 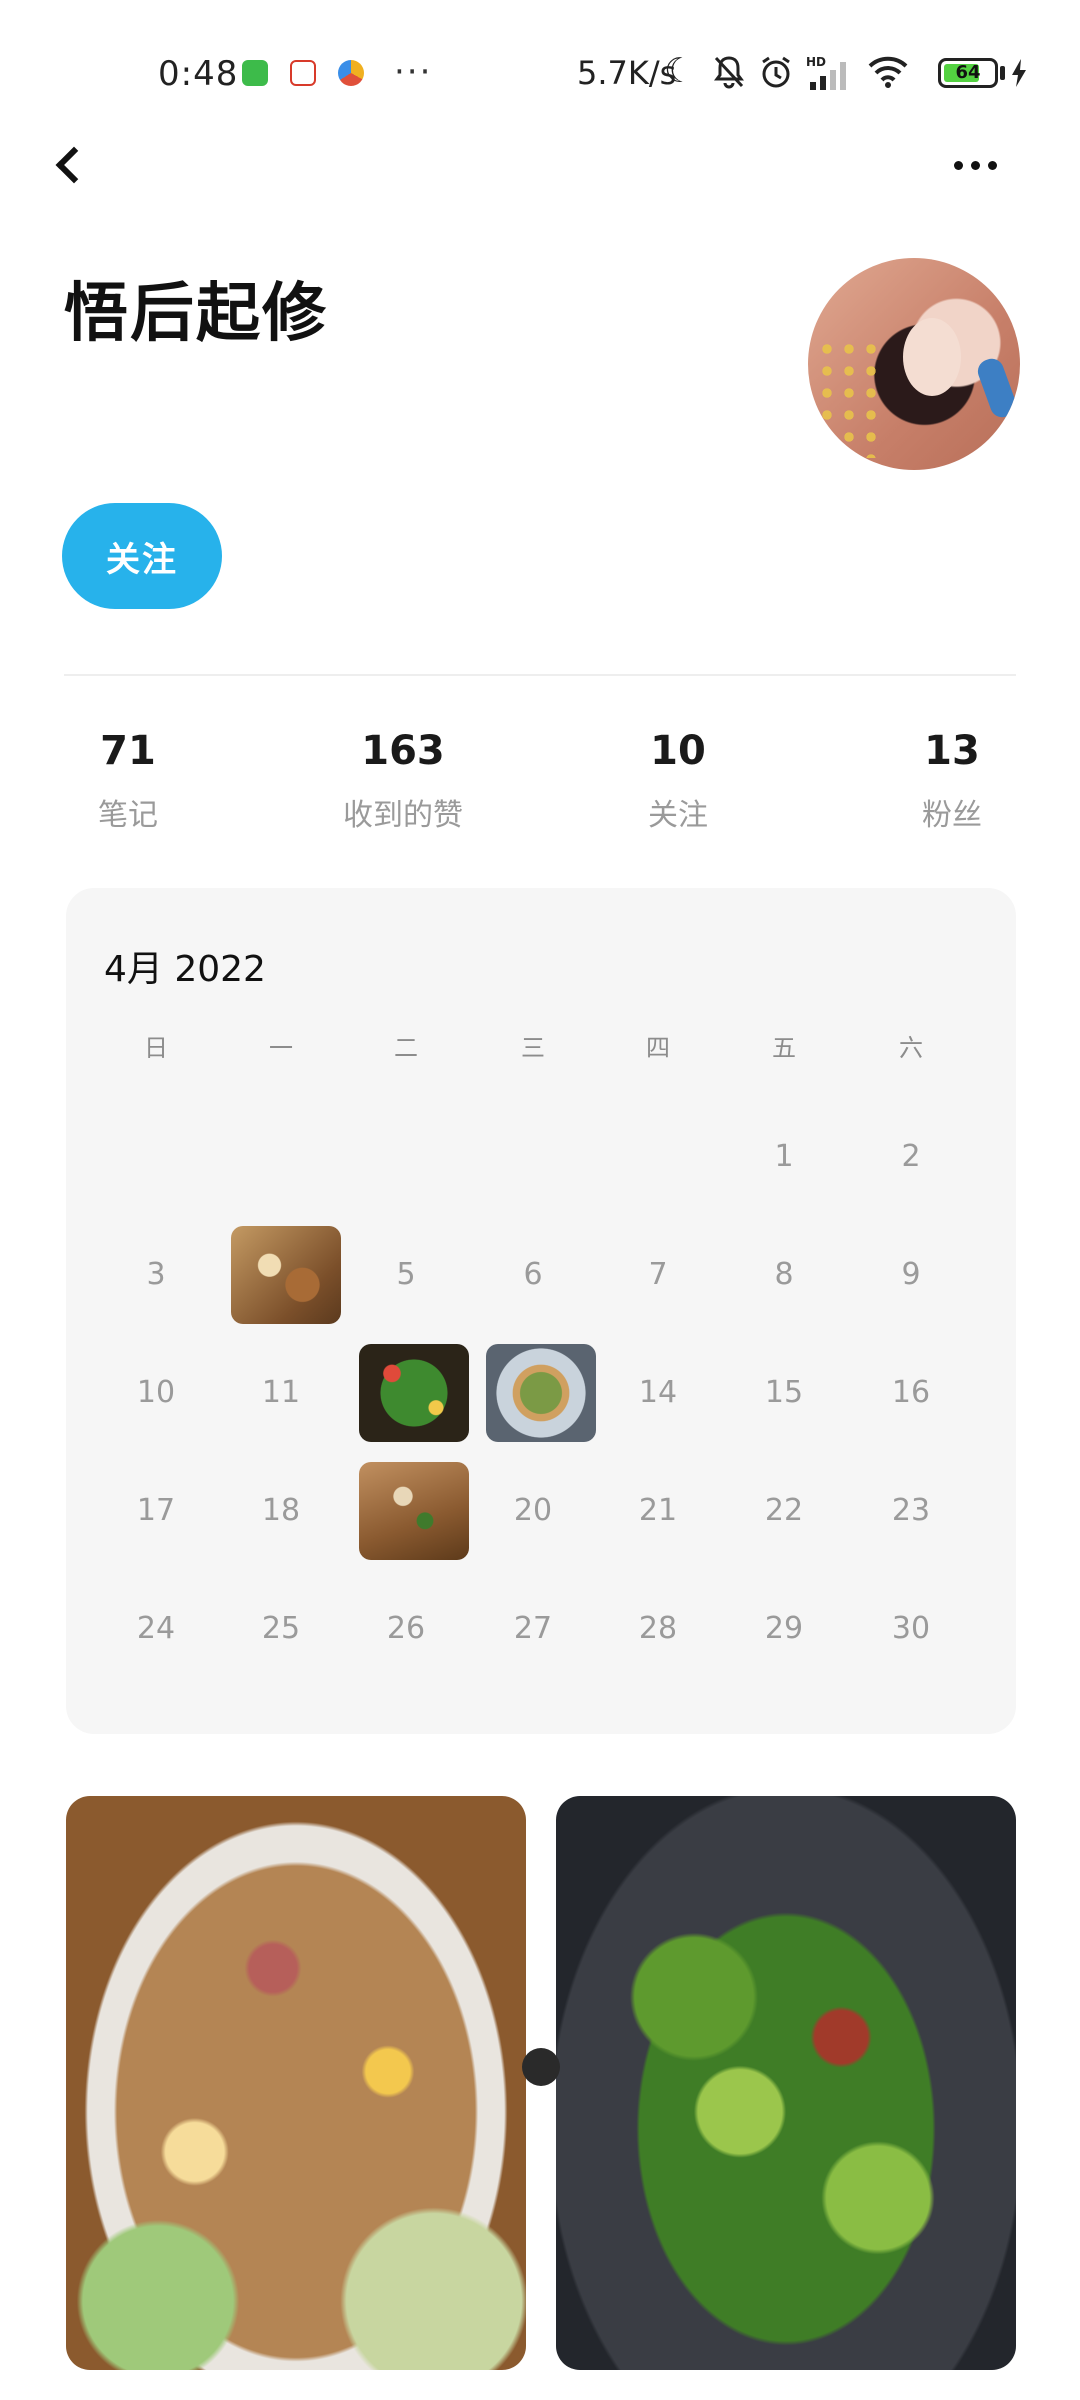 I want to click on calendar-day: 10, so click(x=156, y=1392).